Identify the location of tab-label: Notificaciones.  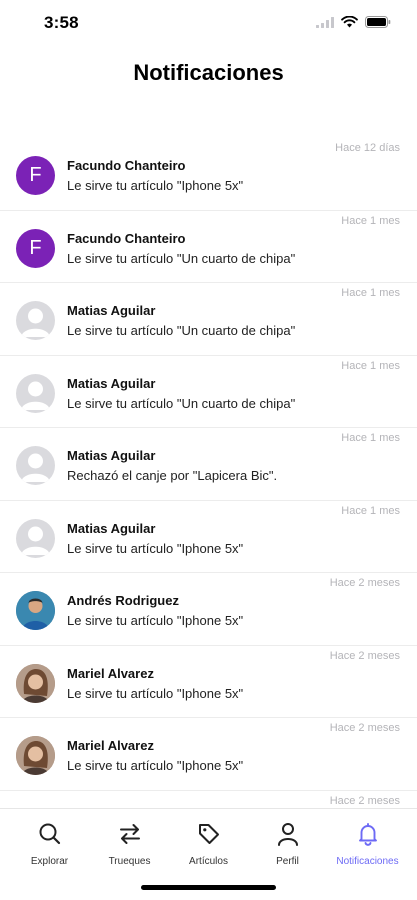
(367, 861).